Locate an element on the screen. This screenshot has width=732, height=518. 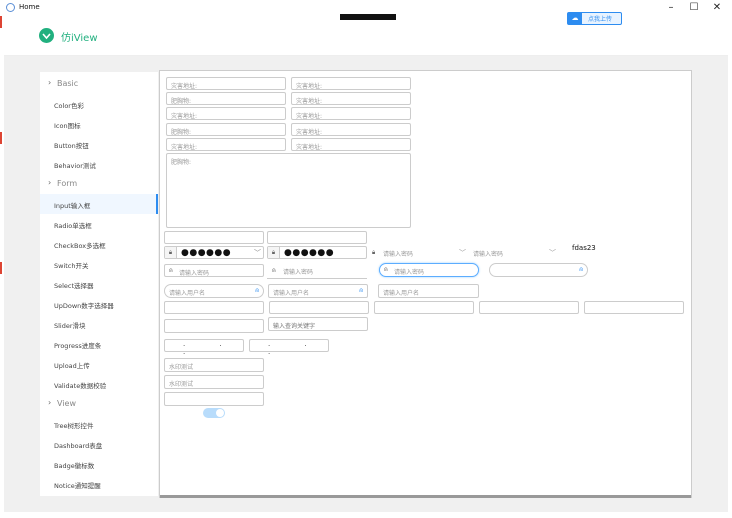
sidebar-item-radio: Radio单选框 is located at coordinates (99, 224).